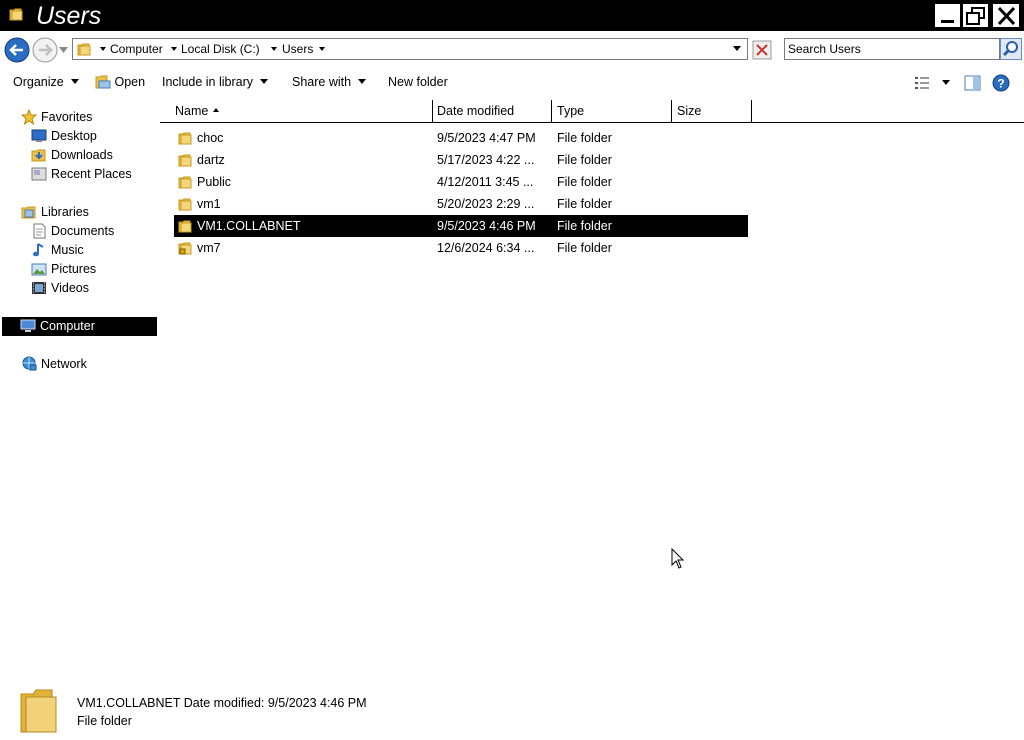 The image size is (1024, 740). What do you see at coordinates (67, 250) in the screenshot?
I see `nav-music-label: Music` at bounding box center [67, 250].